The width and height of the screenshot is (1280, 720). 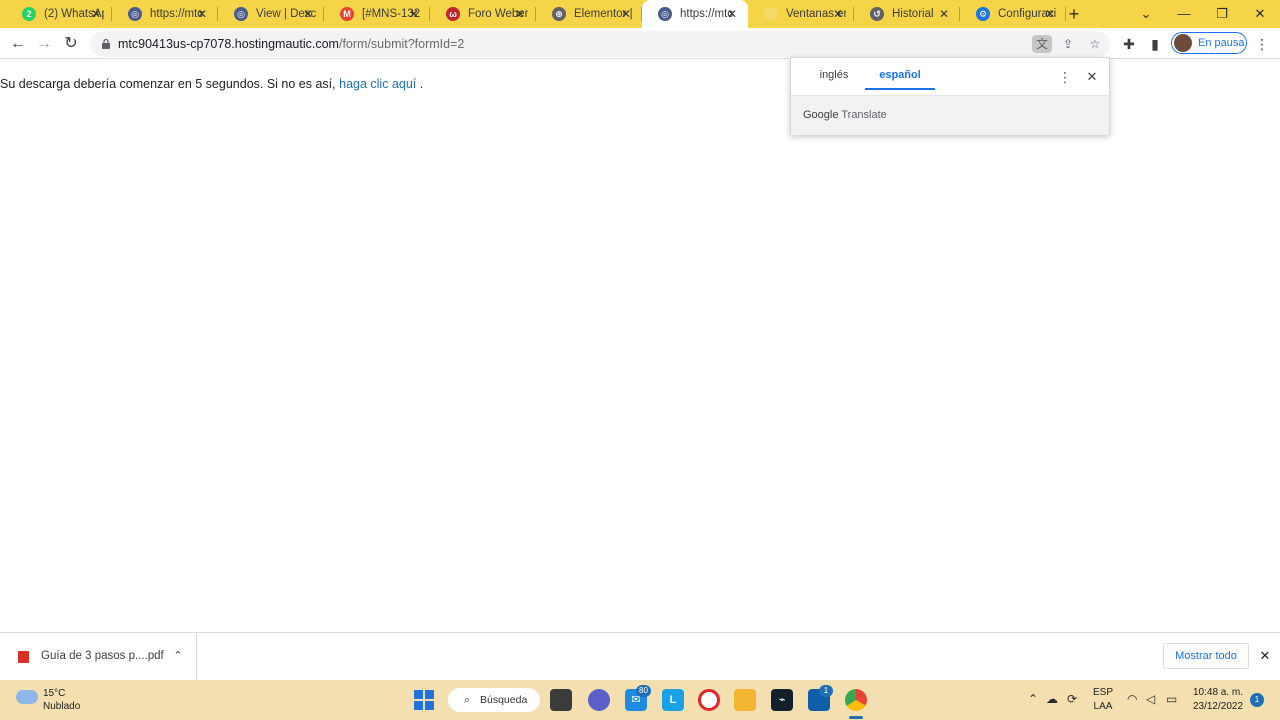 What do you see at coordinates (561, 700) in the screenshot?
I see `task-view-icon` at bounding box center [561, 700].